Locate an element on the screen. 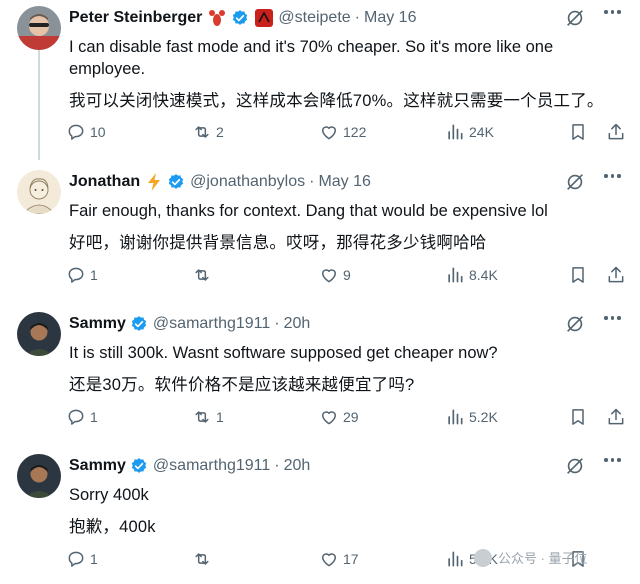  repost-button: 1 is located at coordinates (208, 417).